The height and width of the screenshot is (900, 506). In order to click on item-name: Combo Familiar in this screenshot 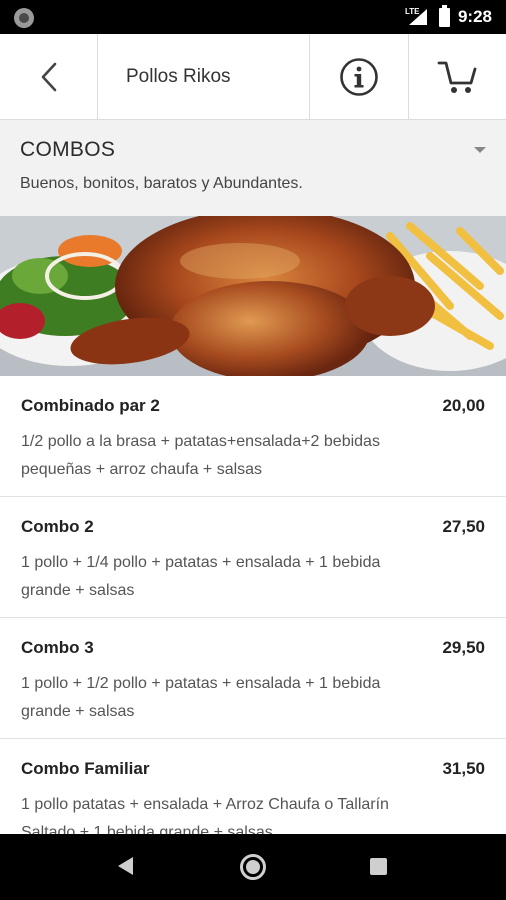, I will do `click(85, 768)`.